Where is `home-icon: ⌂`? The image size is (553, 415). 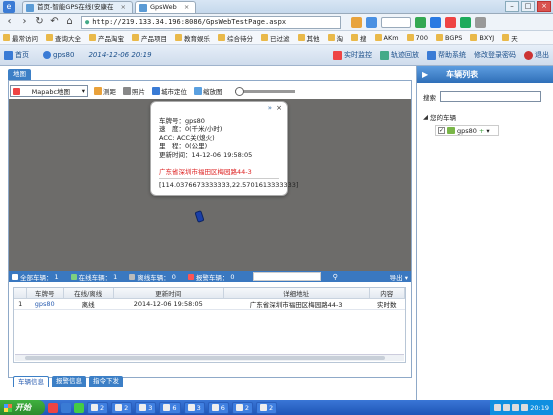 home-icon: ⌂ is located at coordinates (69, 22).